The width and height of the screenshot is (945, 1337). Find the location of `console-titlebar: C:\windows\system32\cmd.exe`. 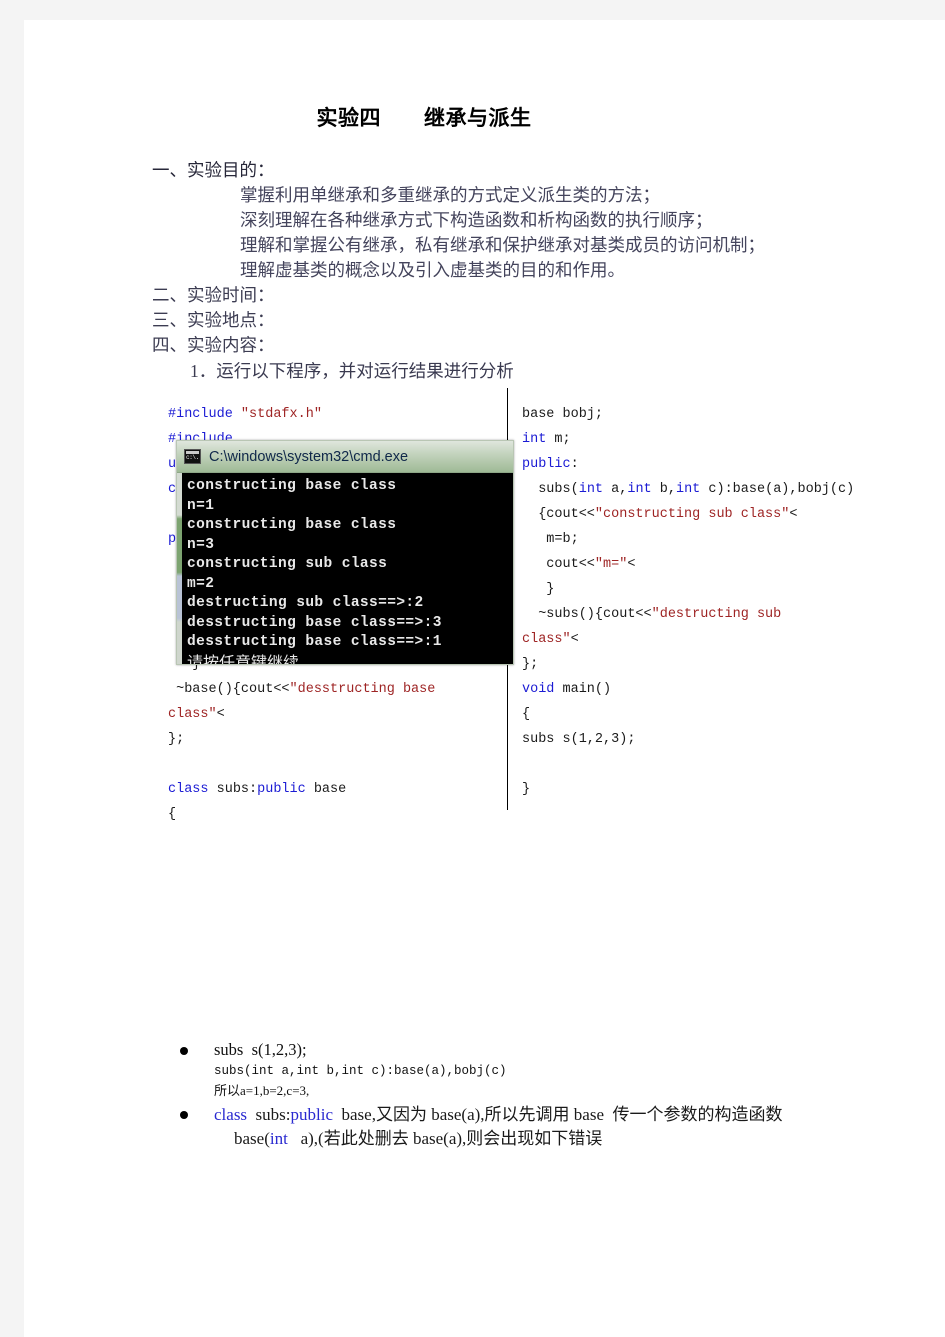

console-titlebar: C:\windows\system32\cmd.exe is located at coordinates (345, 457).